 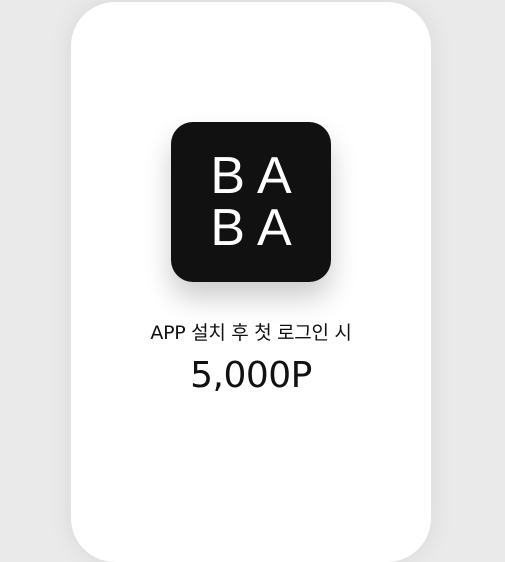 What do you see at coordinates (257, 228) in the screenshot?
I see `logo-text-line-2: BA` at bounding box center [257, 228].